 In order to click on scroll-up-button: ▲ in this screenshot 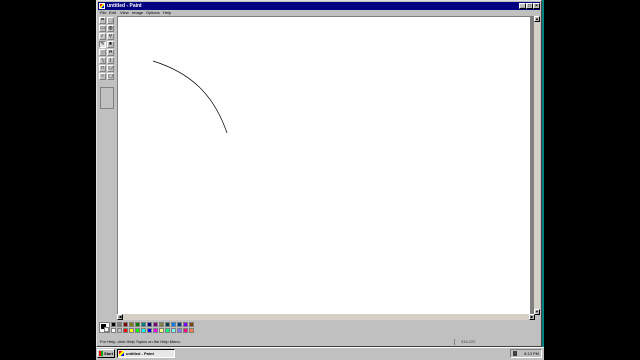, I will do `click(537, 19)`.